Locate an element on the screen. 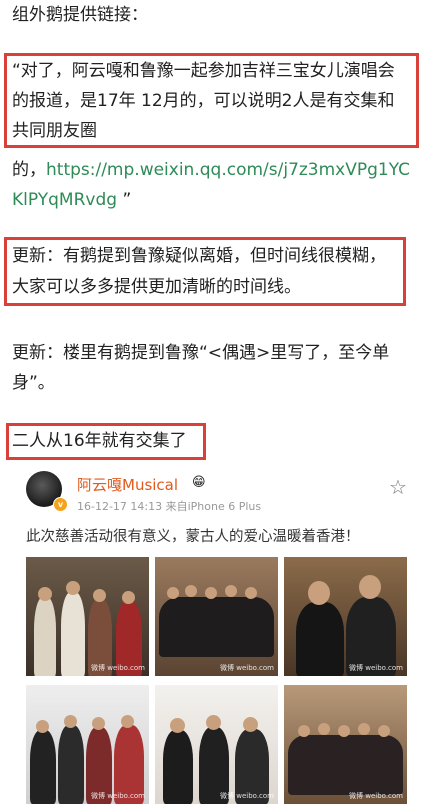 The height and width of the screenshot is (810, 423). quote-line-3: 共同朋友圈 is located at coordinates (54, 131).